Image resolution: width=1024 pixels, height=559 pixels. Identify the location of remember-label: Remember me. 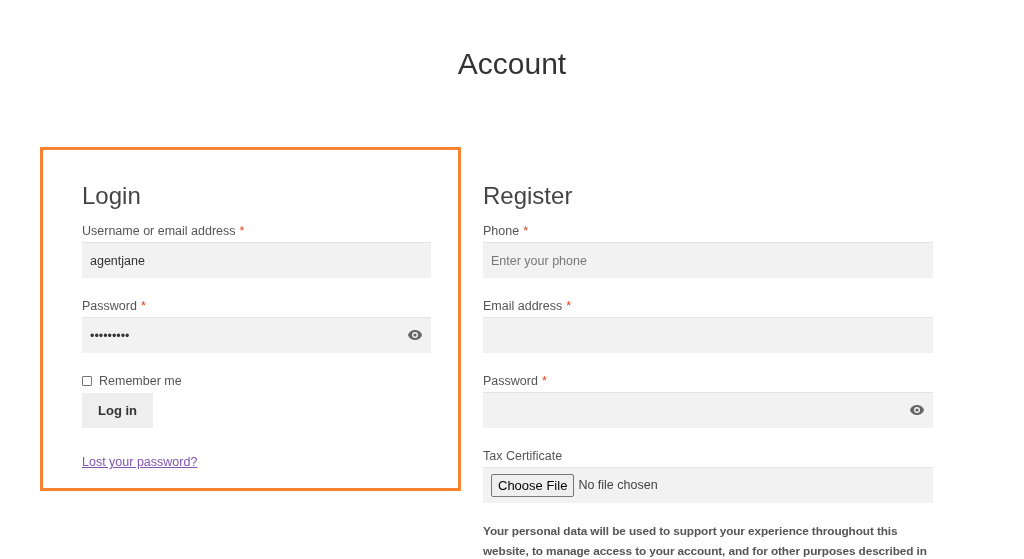
(140, 381).